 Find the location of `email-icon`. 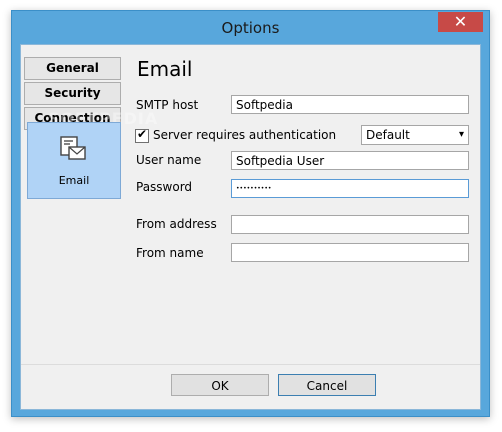

email-icon is located at coordinates (73, 148).